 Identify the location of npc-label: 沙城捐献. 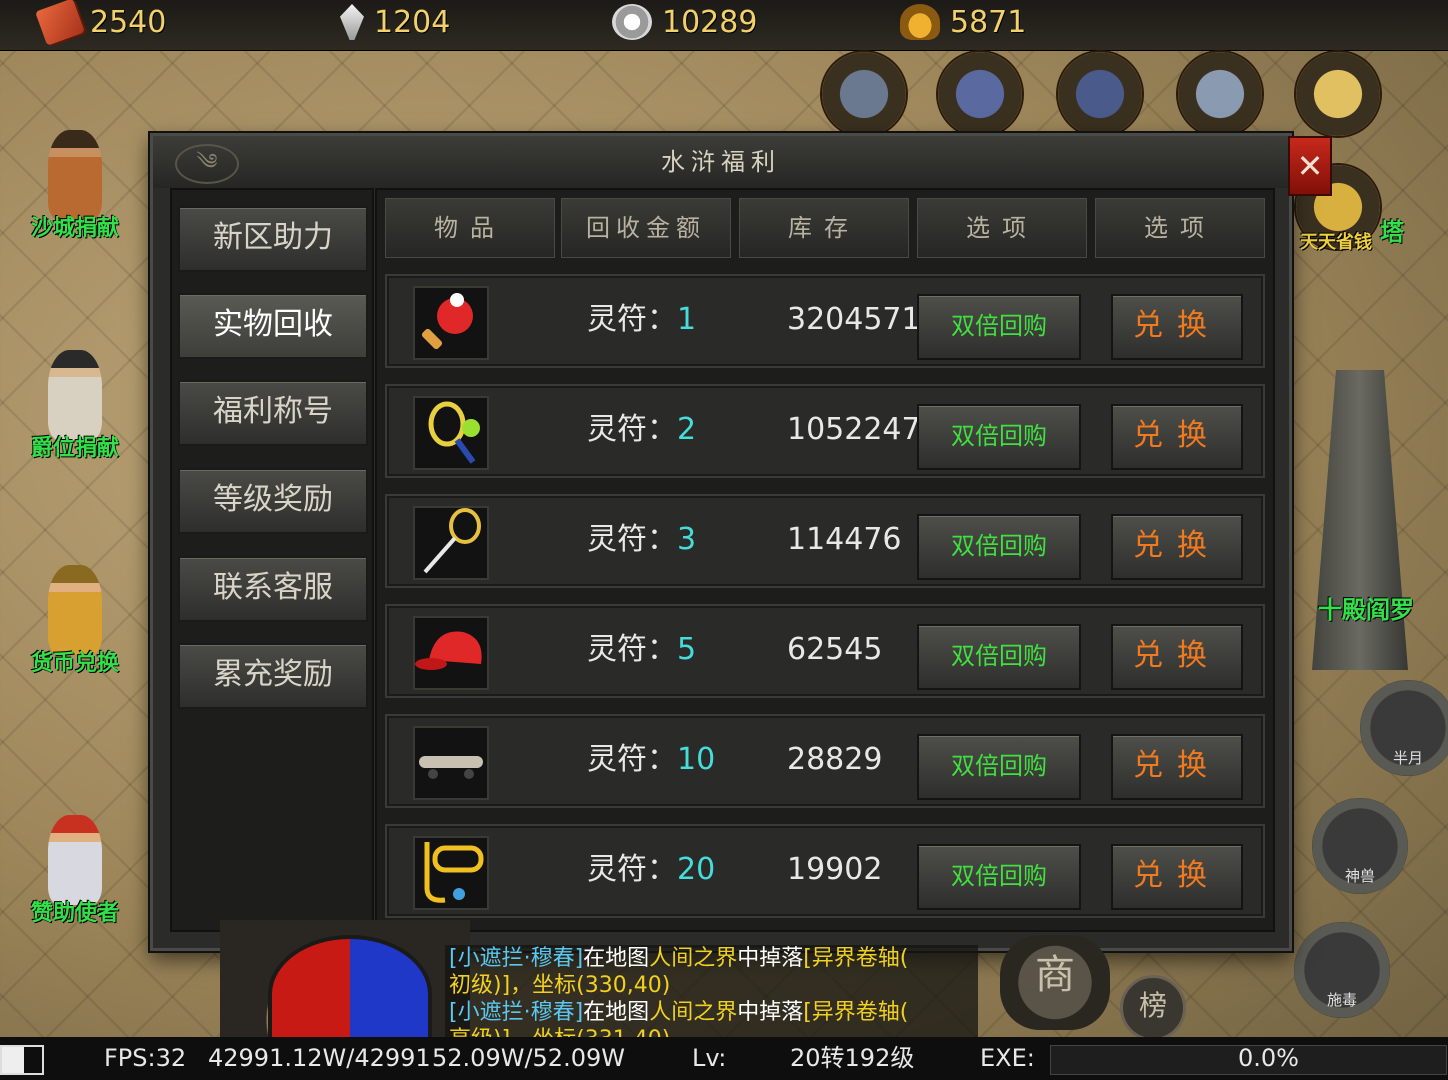
(74, 228).